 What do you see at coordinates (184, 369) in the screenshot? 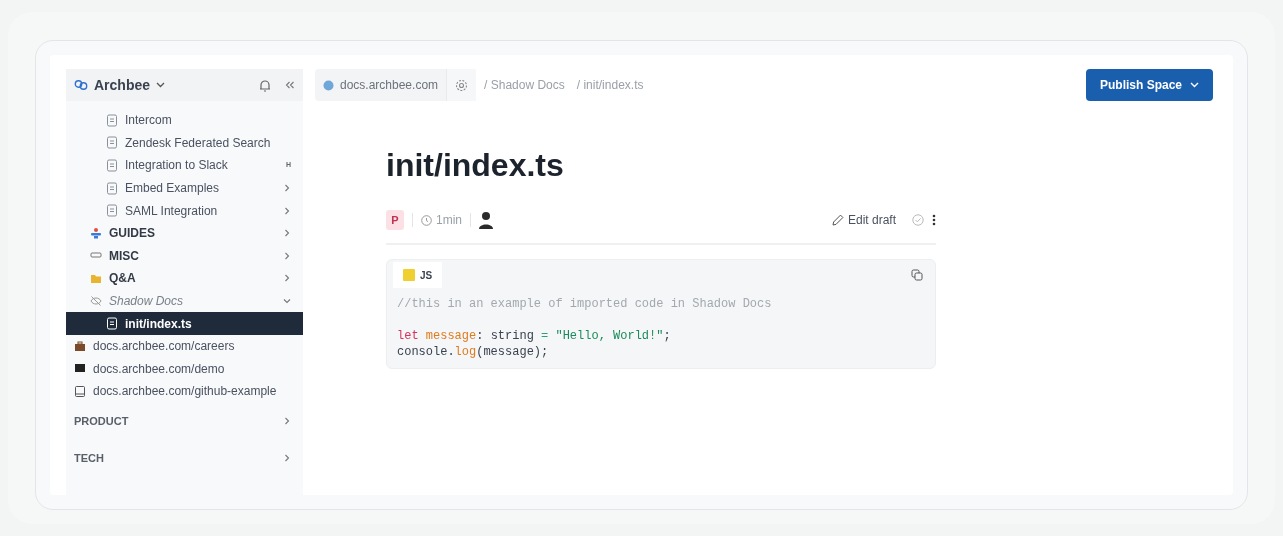
I see `sidebar-item: docs.archbee.com/demo` at bounding box center [184, 369].